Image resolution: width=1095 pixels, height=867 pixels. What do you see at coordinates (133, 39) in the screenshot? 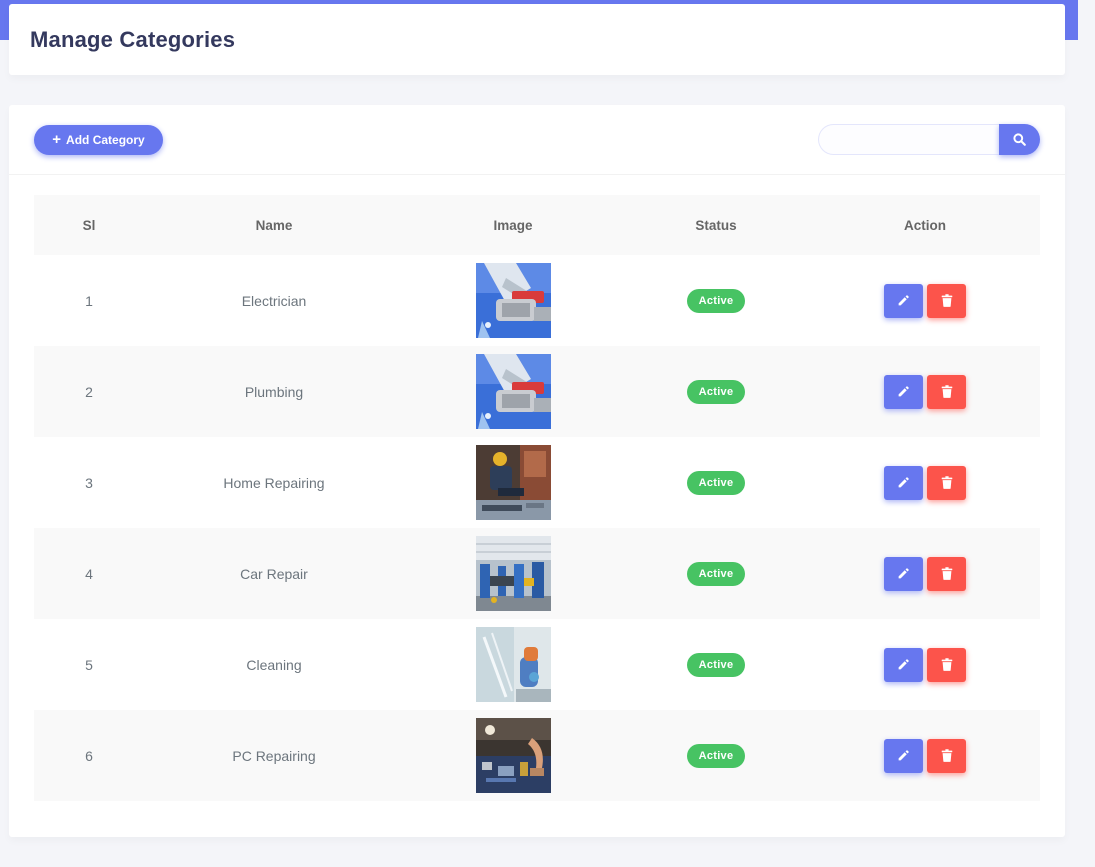
I see `page-title: Manage Categories` at bounding box center [133, 39].